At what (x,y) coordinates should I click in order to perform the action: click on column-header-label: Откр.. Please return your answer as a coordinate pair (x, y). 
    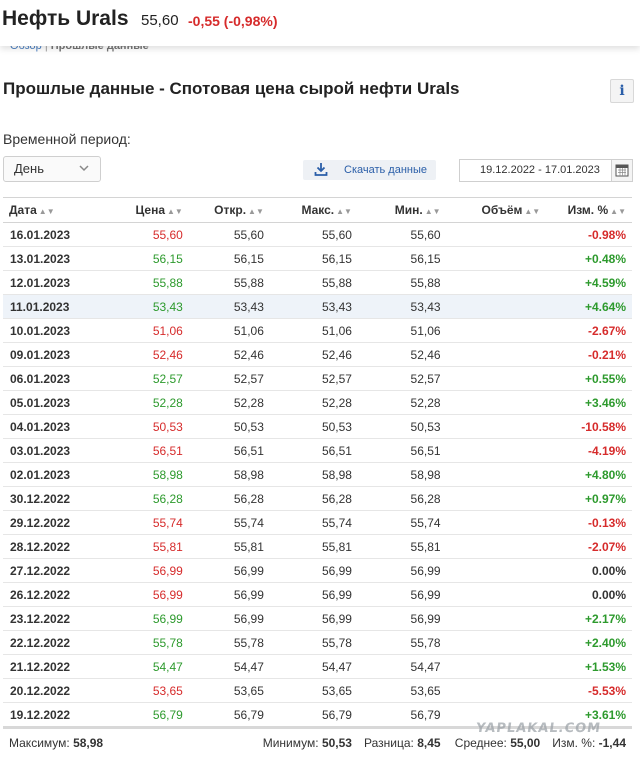
    Looking at the image, I should click on (230, 210).